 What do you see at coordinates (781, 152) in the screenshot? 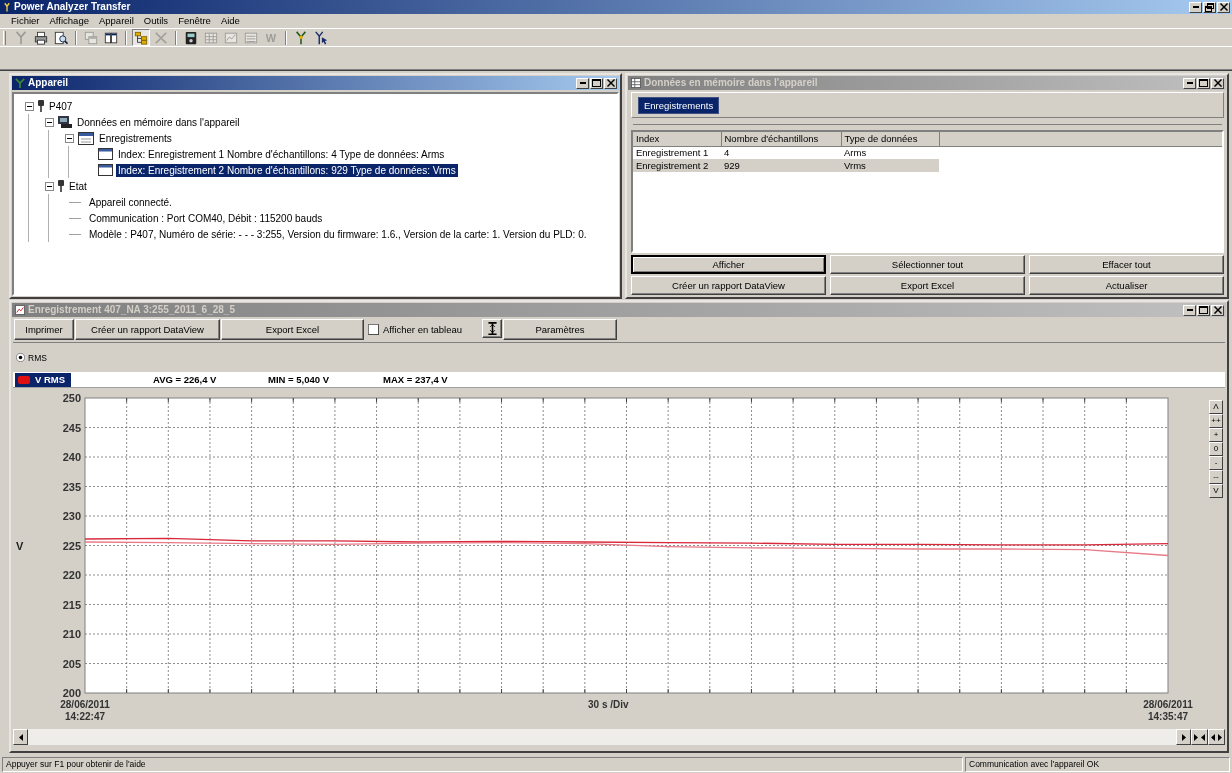
I see `table-cell: 4` at bounding box center [781, 152].